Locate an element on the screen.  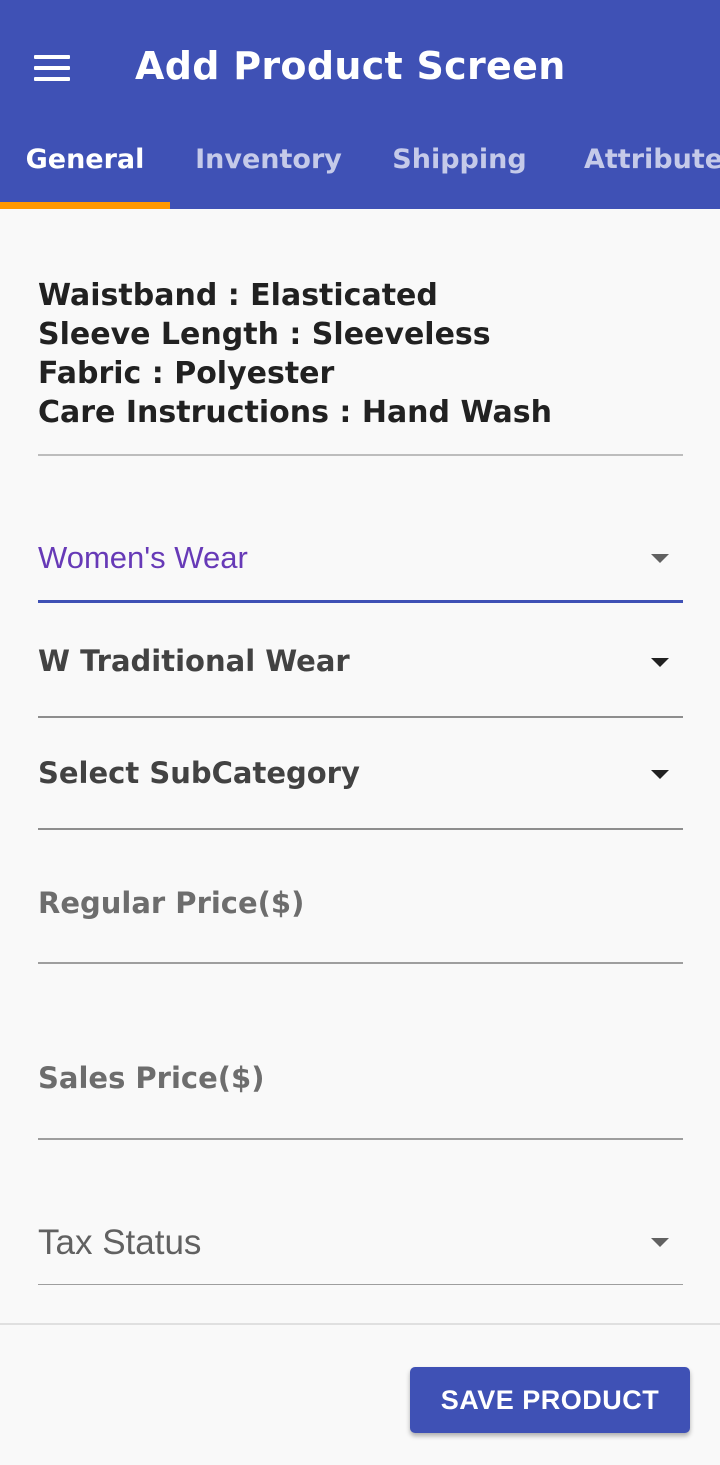
save-product-button: SAVE PRODUCT is located at coordinates (550, 1400).